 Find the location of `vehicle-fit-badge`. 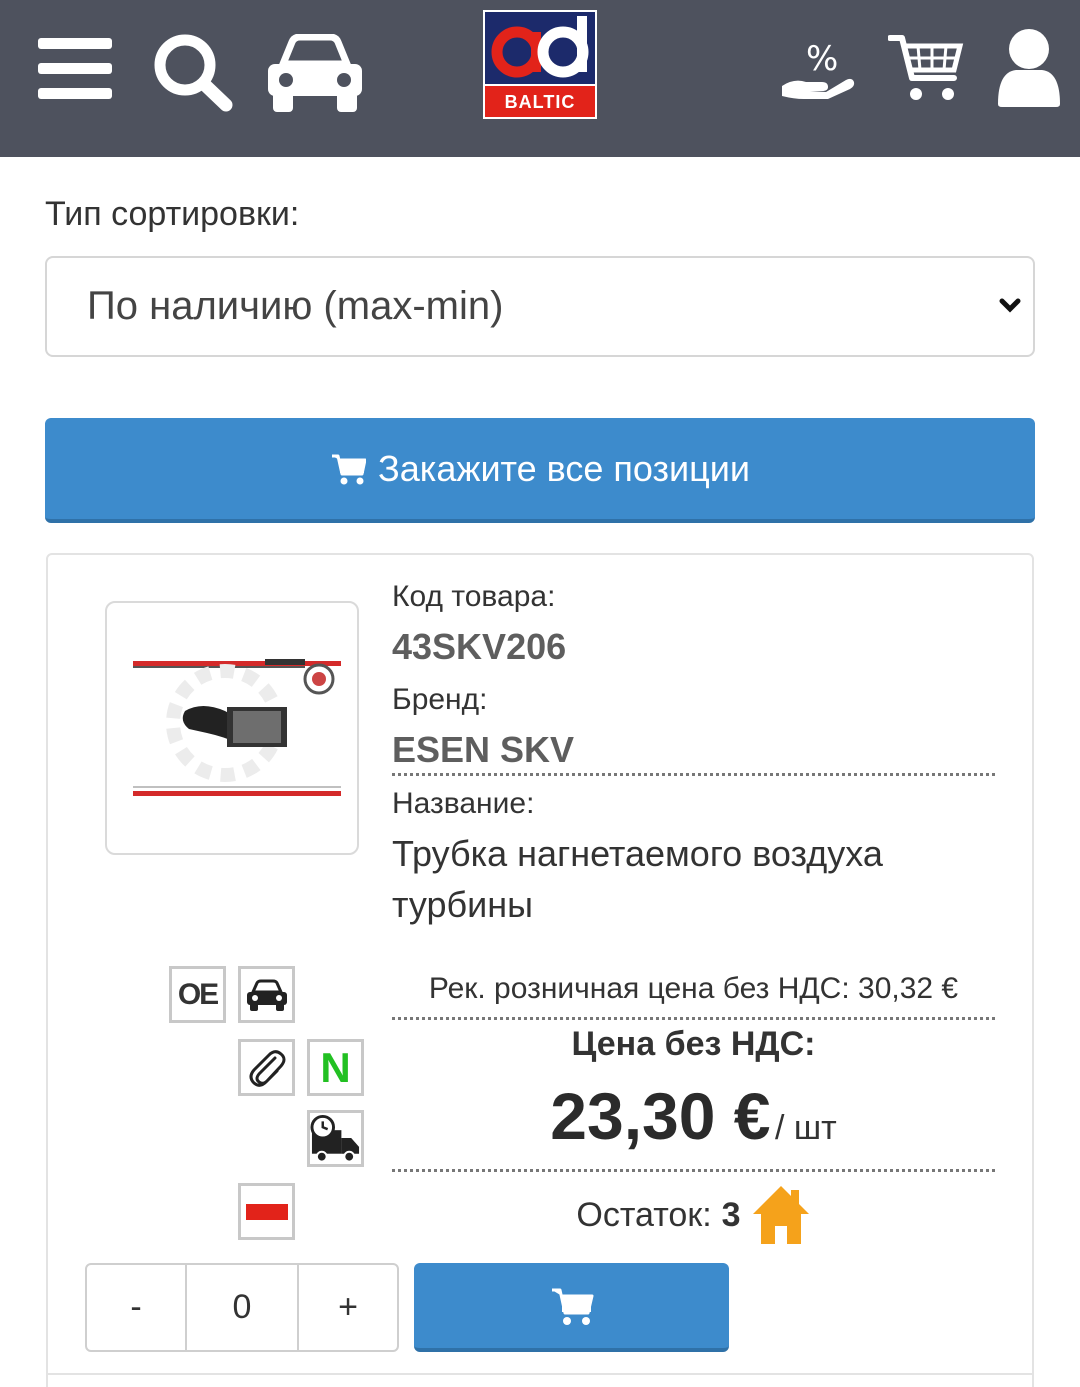

vehicle-fit-badge is located at coordinates (266, 994).